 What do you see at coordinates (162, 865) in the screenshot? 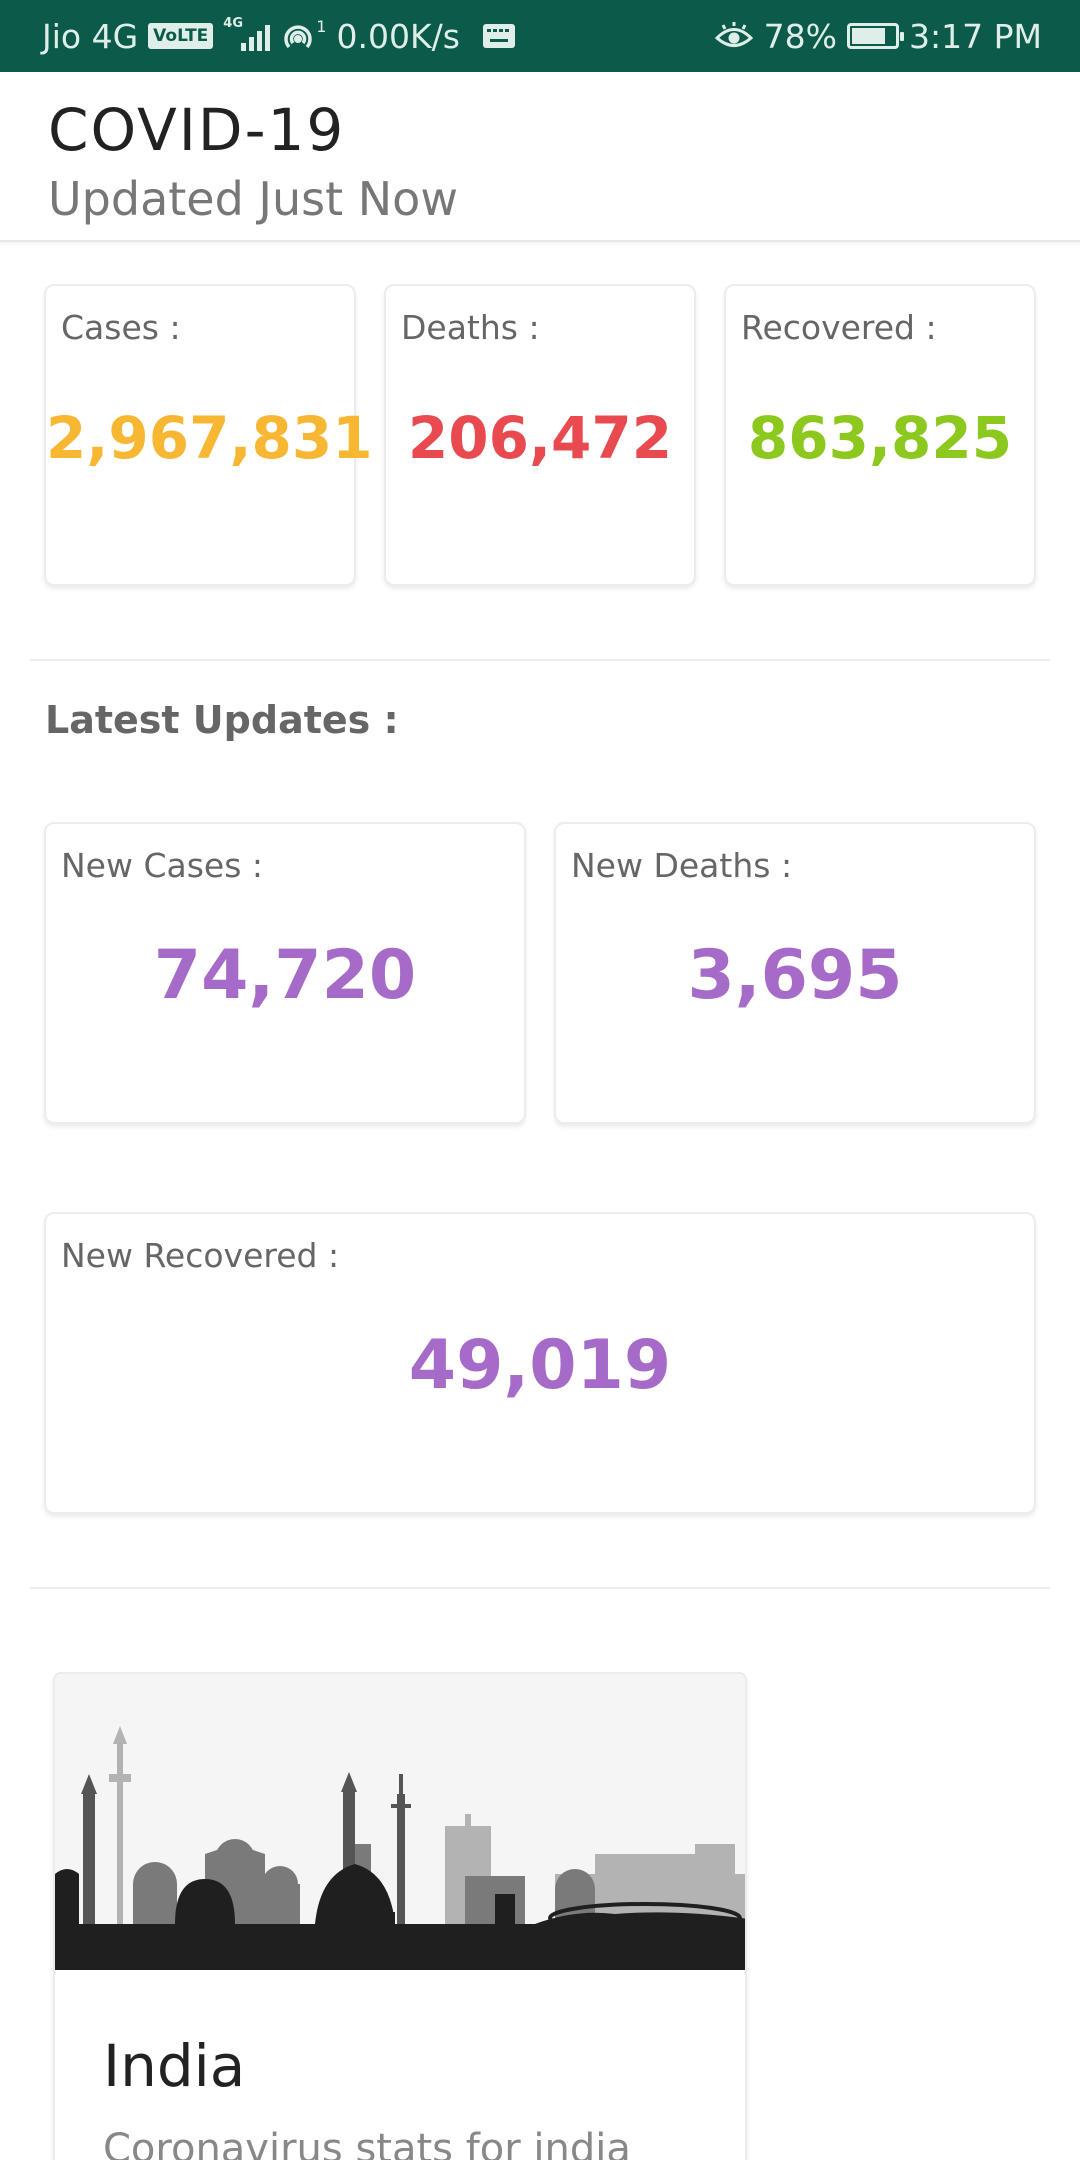
I see `new-cases-label: New Cases :` at bounding box center [162, 865].